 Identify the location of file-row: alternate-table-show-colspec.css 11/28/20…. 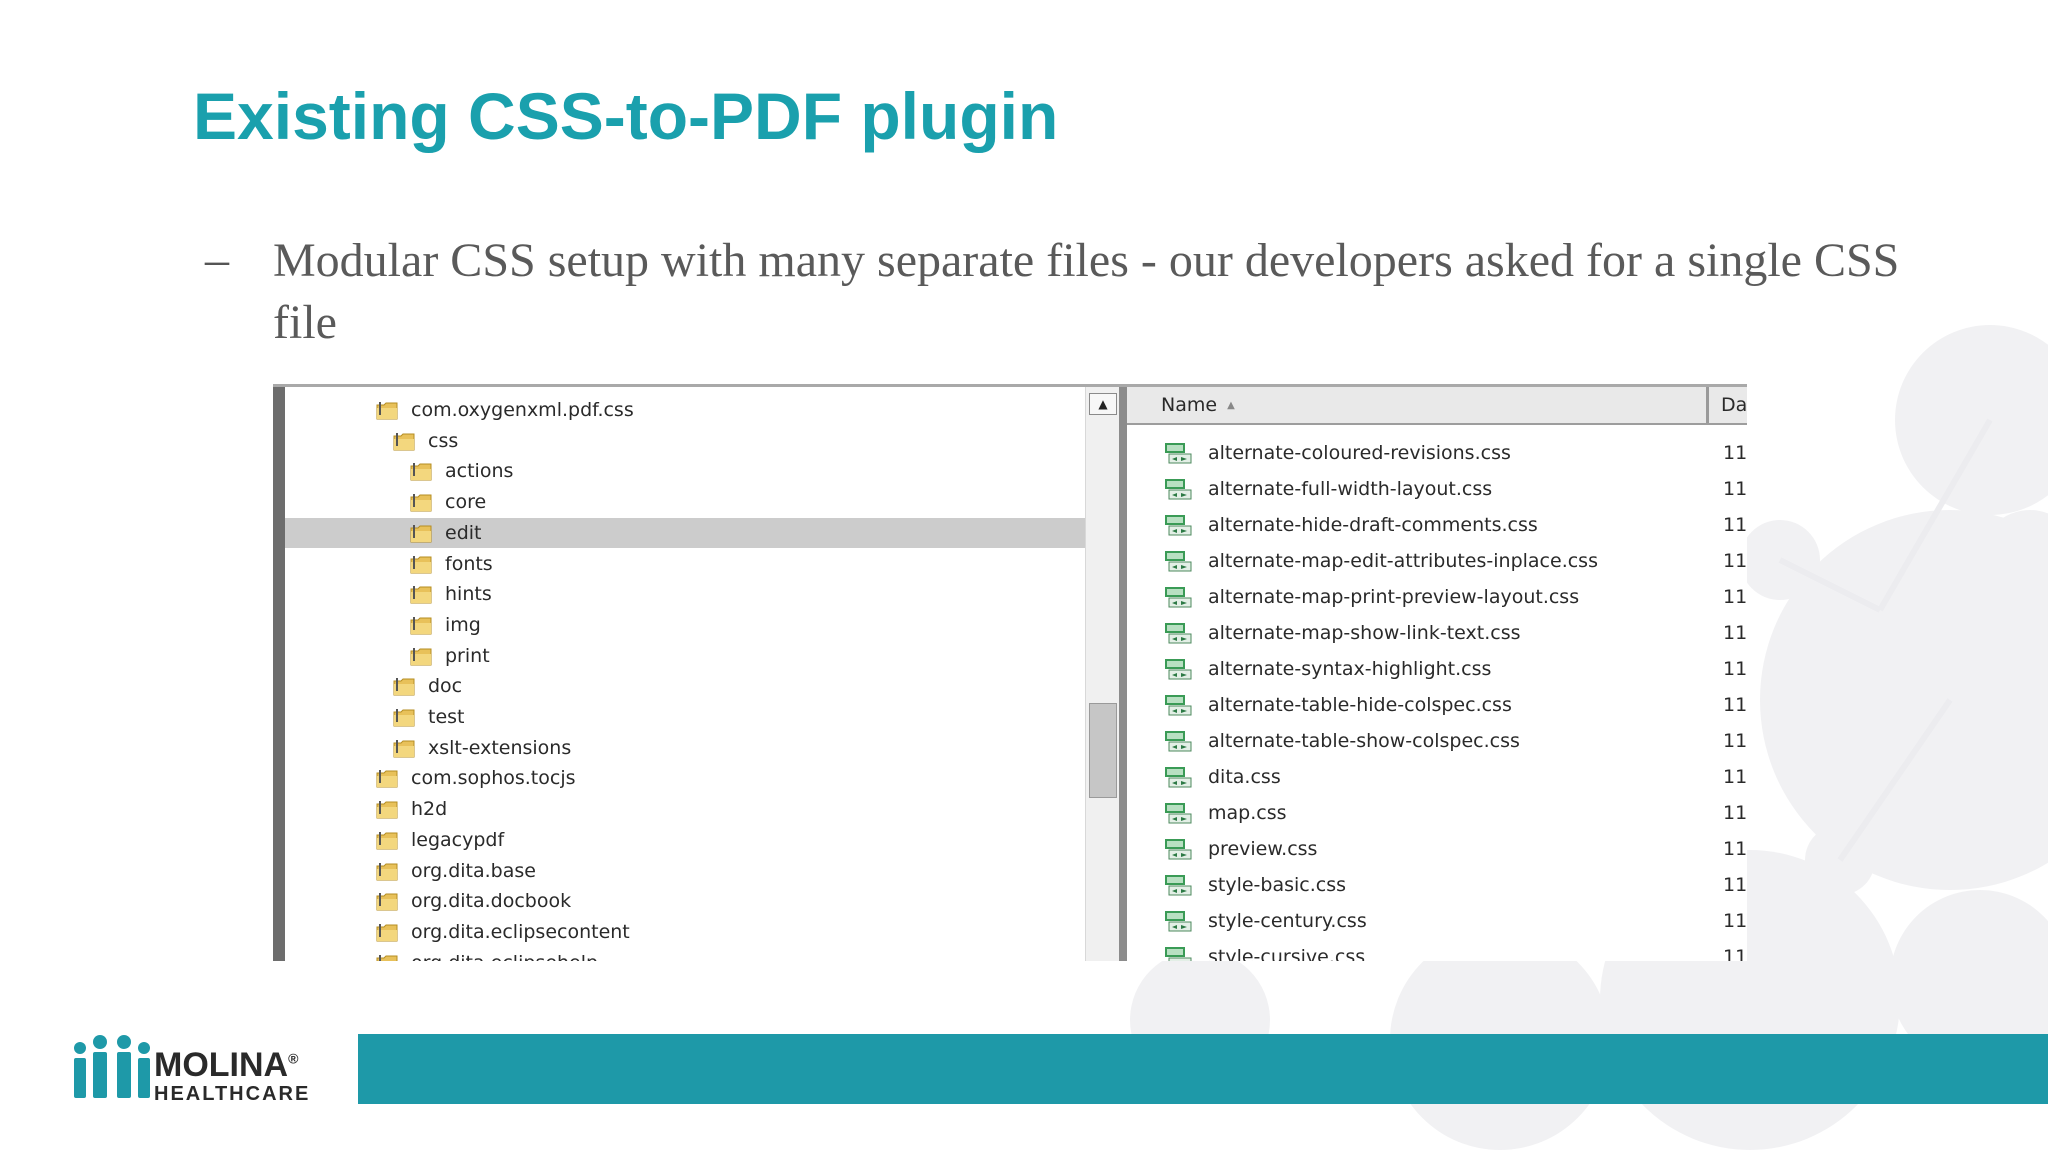
(1437, 741).